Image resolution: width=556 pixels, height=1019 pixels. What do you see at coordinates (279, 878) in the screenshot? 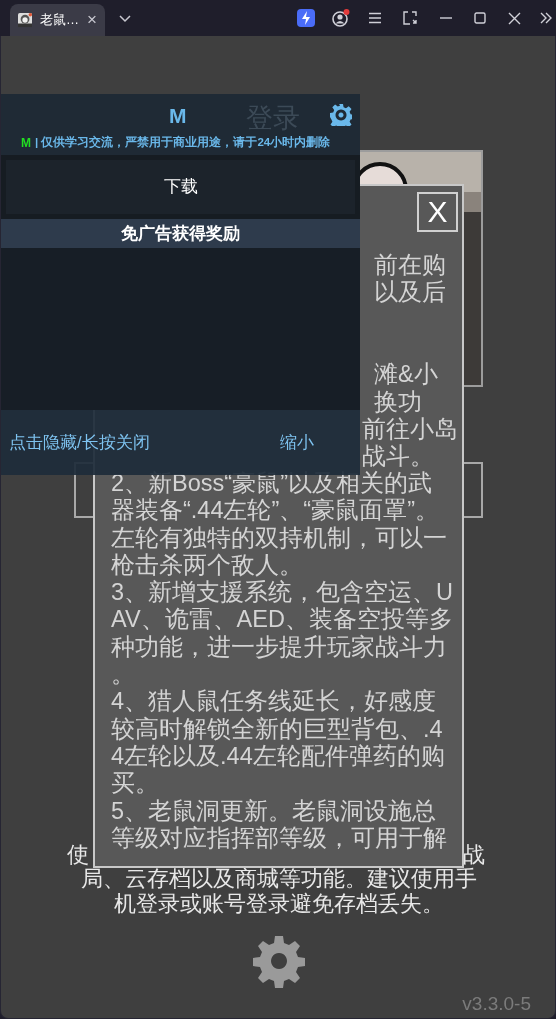
I see `notice-text: 局、云存档以及商城等功能。建议使用手` at bounding box center [279, 878].